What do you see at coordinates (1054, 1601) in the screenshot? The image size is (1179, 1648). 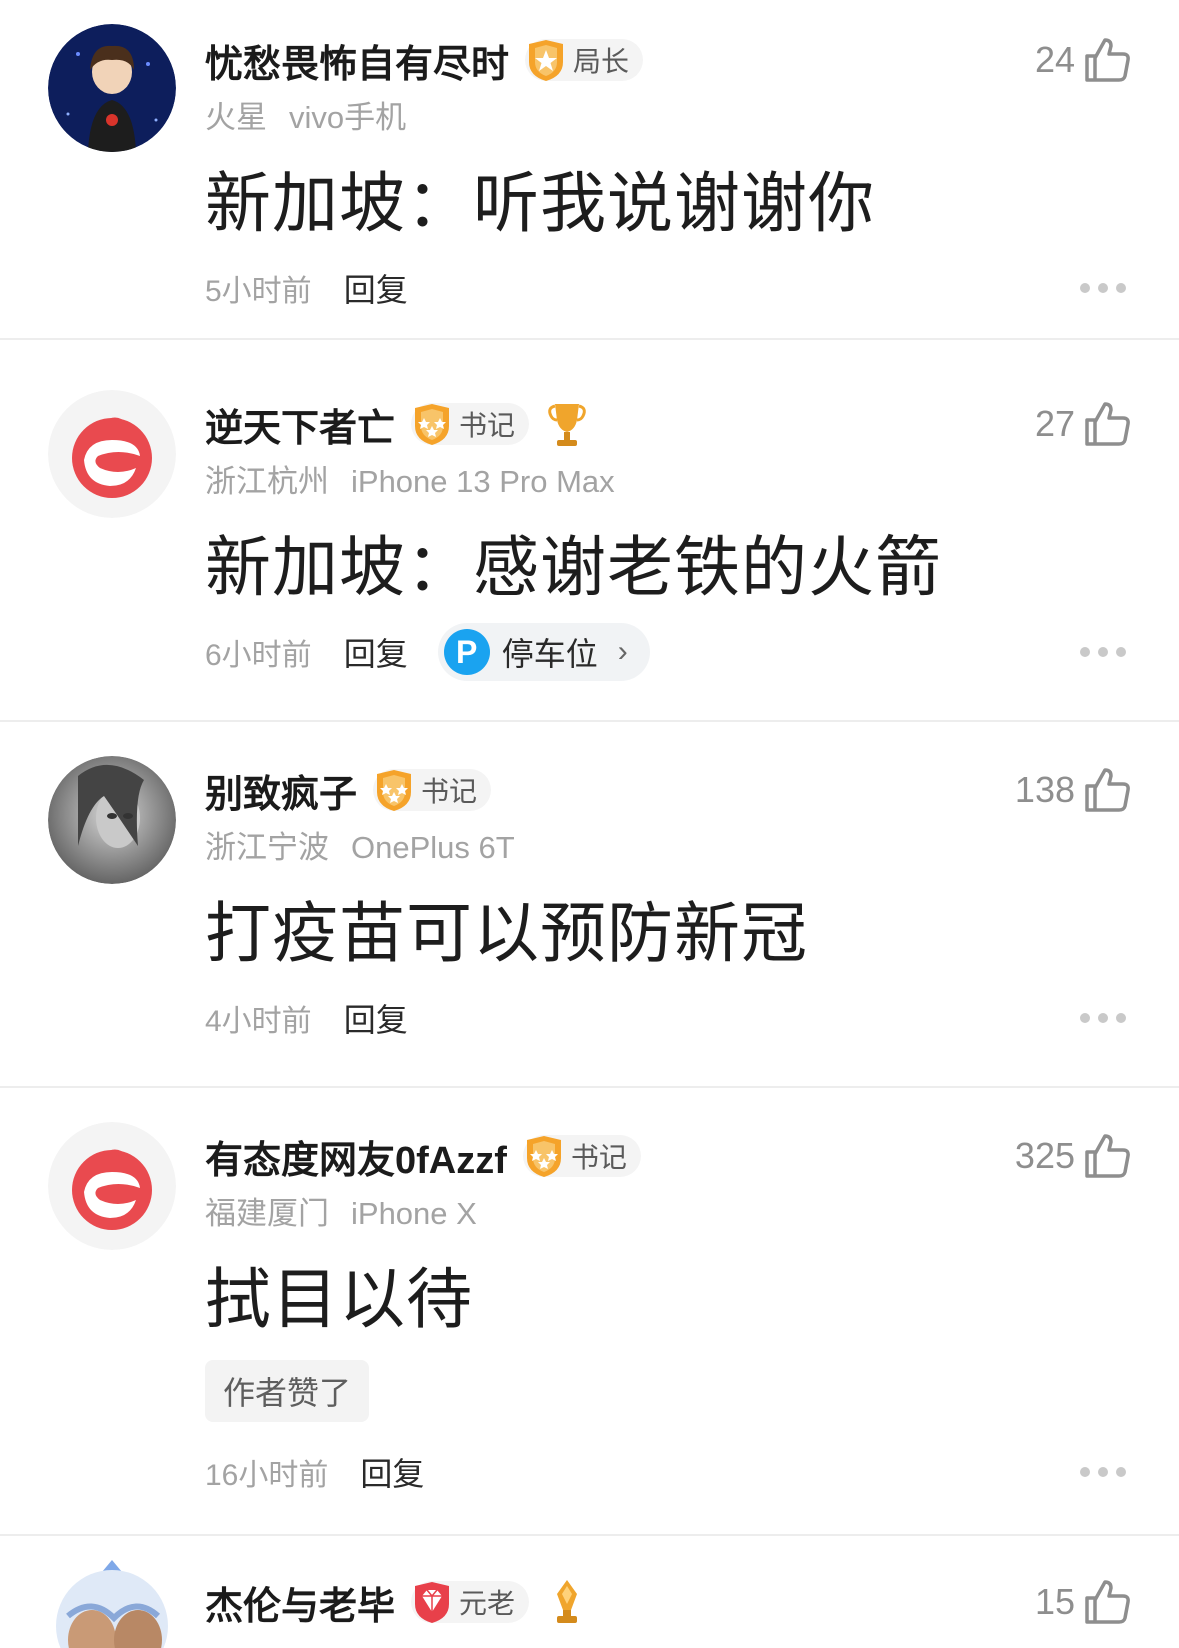 I see `like-count: 15` at bounding box center [1054, 1601].